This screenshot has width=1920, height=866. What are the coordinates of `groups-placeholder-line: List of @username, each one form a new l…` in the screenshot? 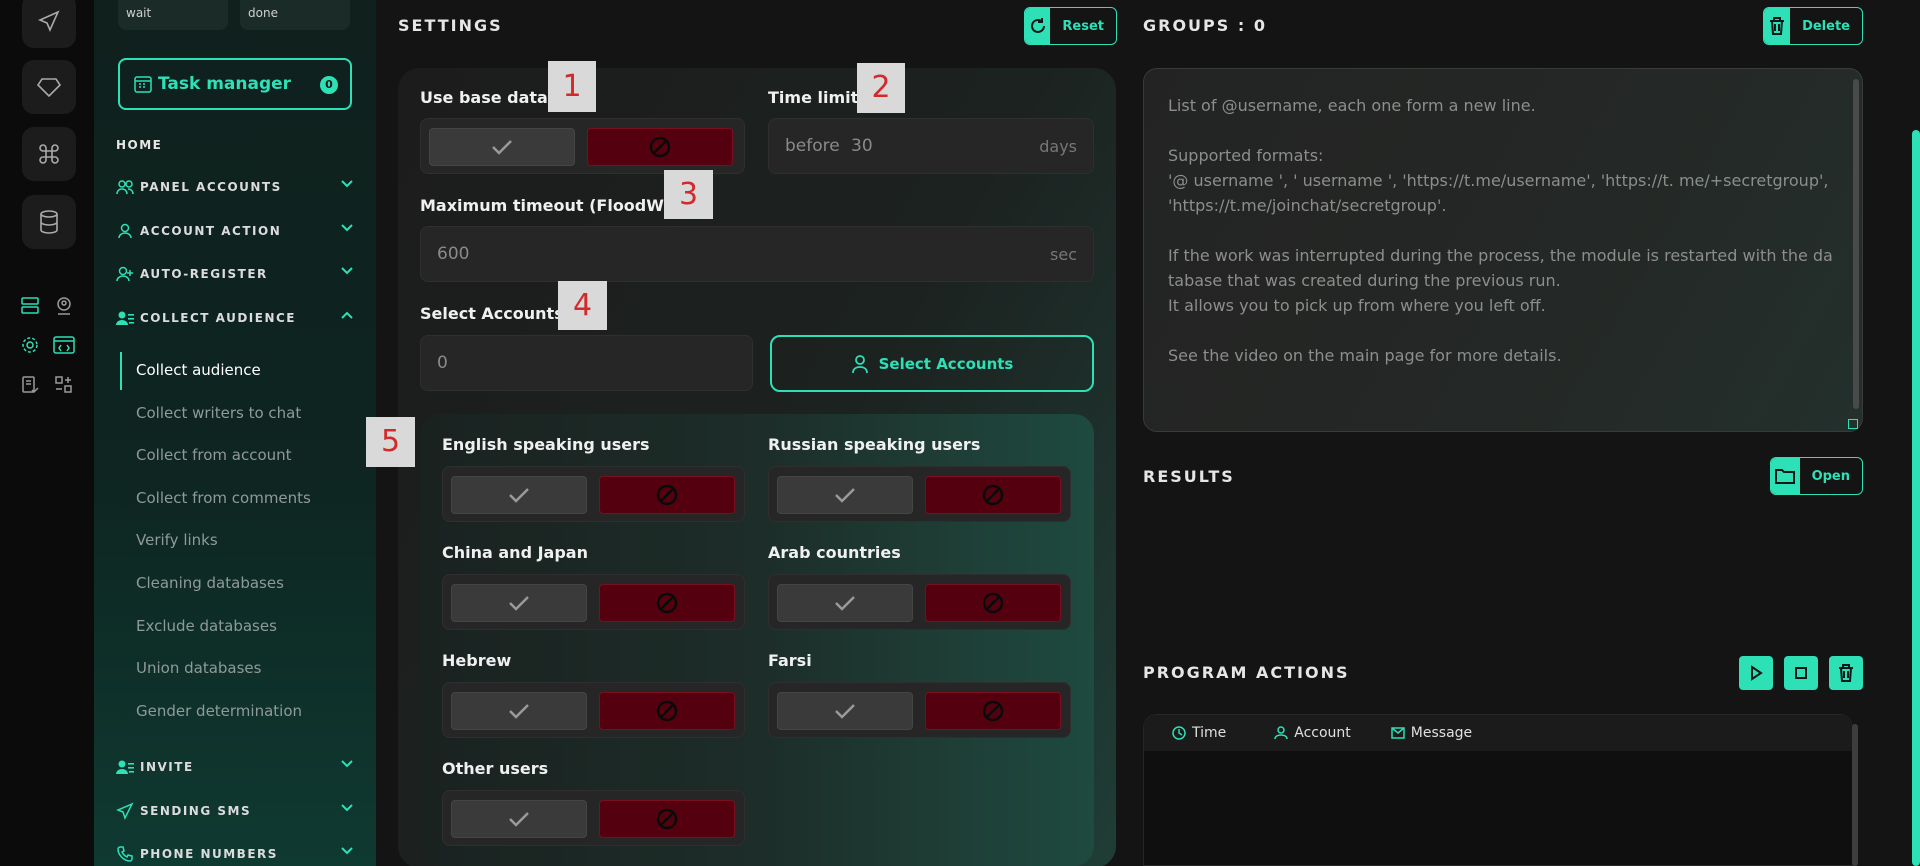 It's located at (1352, 105).